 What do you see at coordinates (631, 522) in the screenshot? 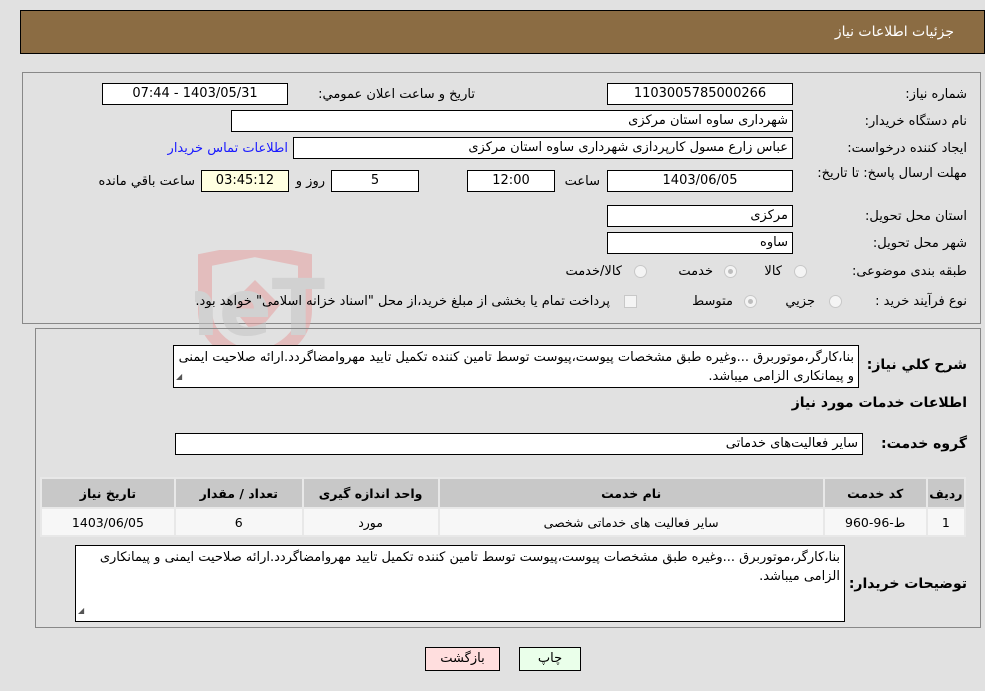
I see `cell-service-name: سایر فعالیت های خدماتی شخصی` at bounding box center [631, 522].